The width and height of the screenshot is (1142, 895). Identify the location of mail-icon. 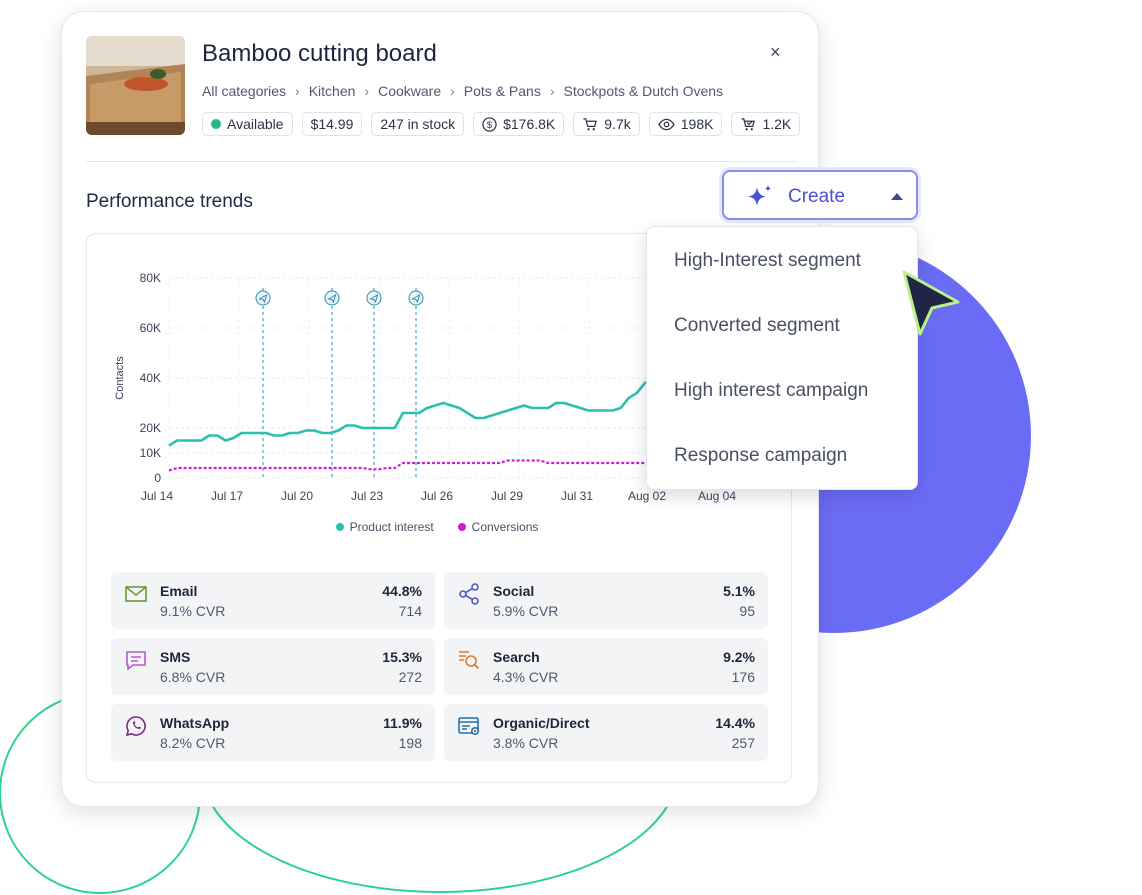
(136, 594).